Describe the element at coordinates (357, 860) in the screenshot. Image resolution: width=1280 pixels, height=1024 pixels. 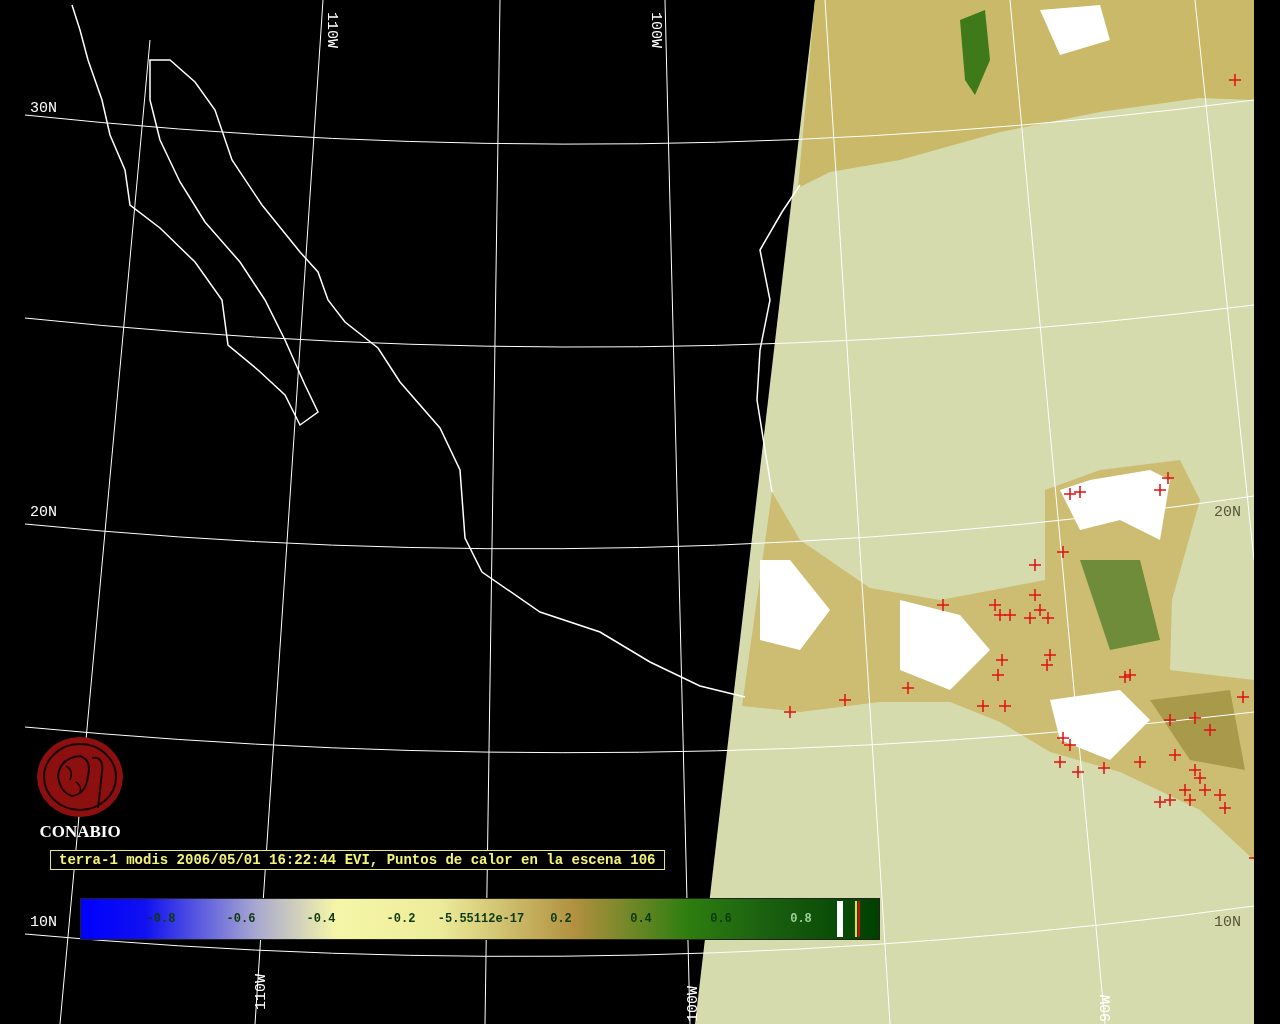
I see `scene-caption: terra-1 modis 2006/05/01 16:22:44 EVI, Puntos de calor en la escena 106` at that location.